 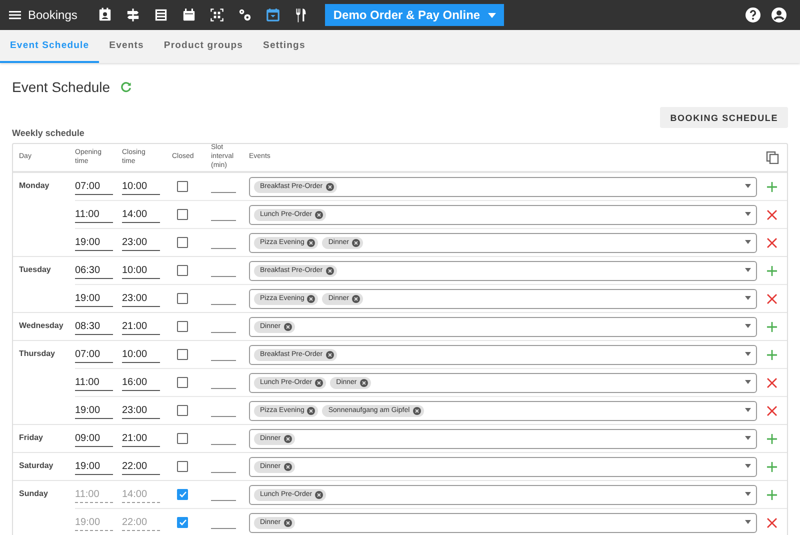 I want to click on closing-time-field: 22:00, so click(x=141, y=466).